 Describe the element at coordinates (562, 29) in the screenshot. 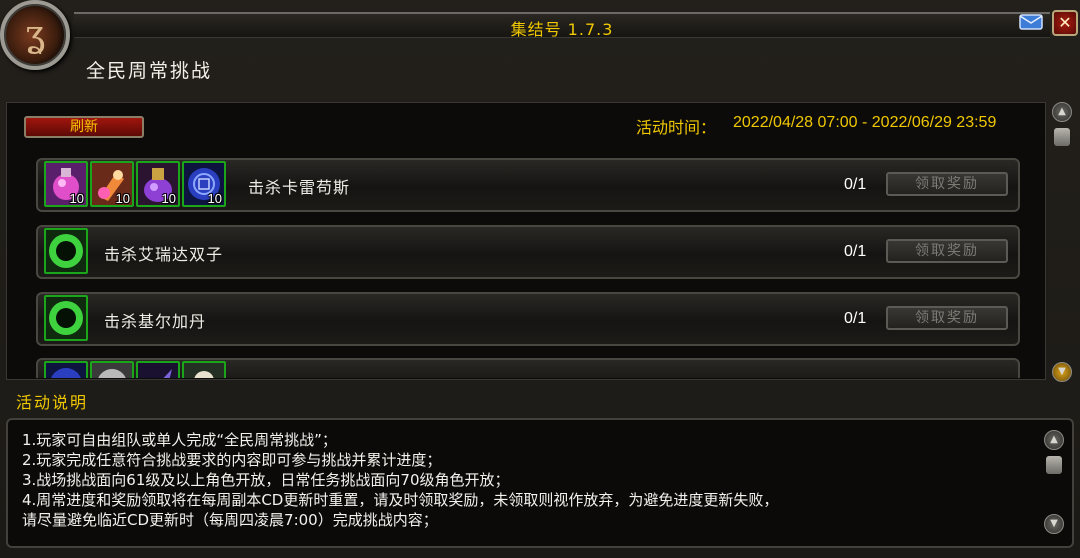

I see `window-title: 集结号 1.7.3` at that location.